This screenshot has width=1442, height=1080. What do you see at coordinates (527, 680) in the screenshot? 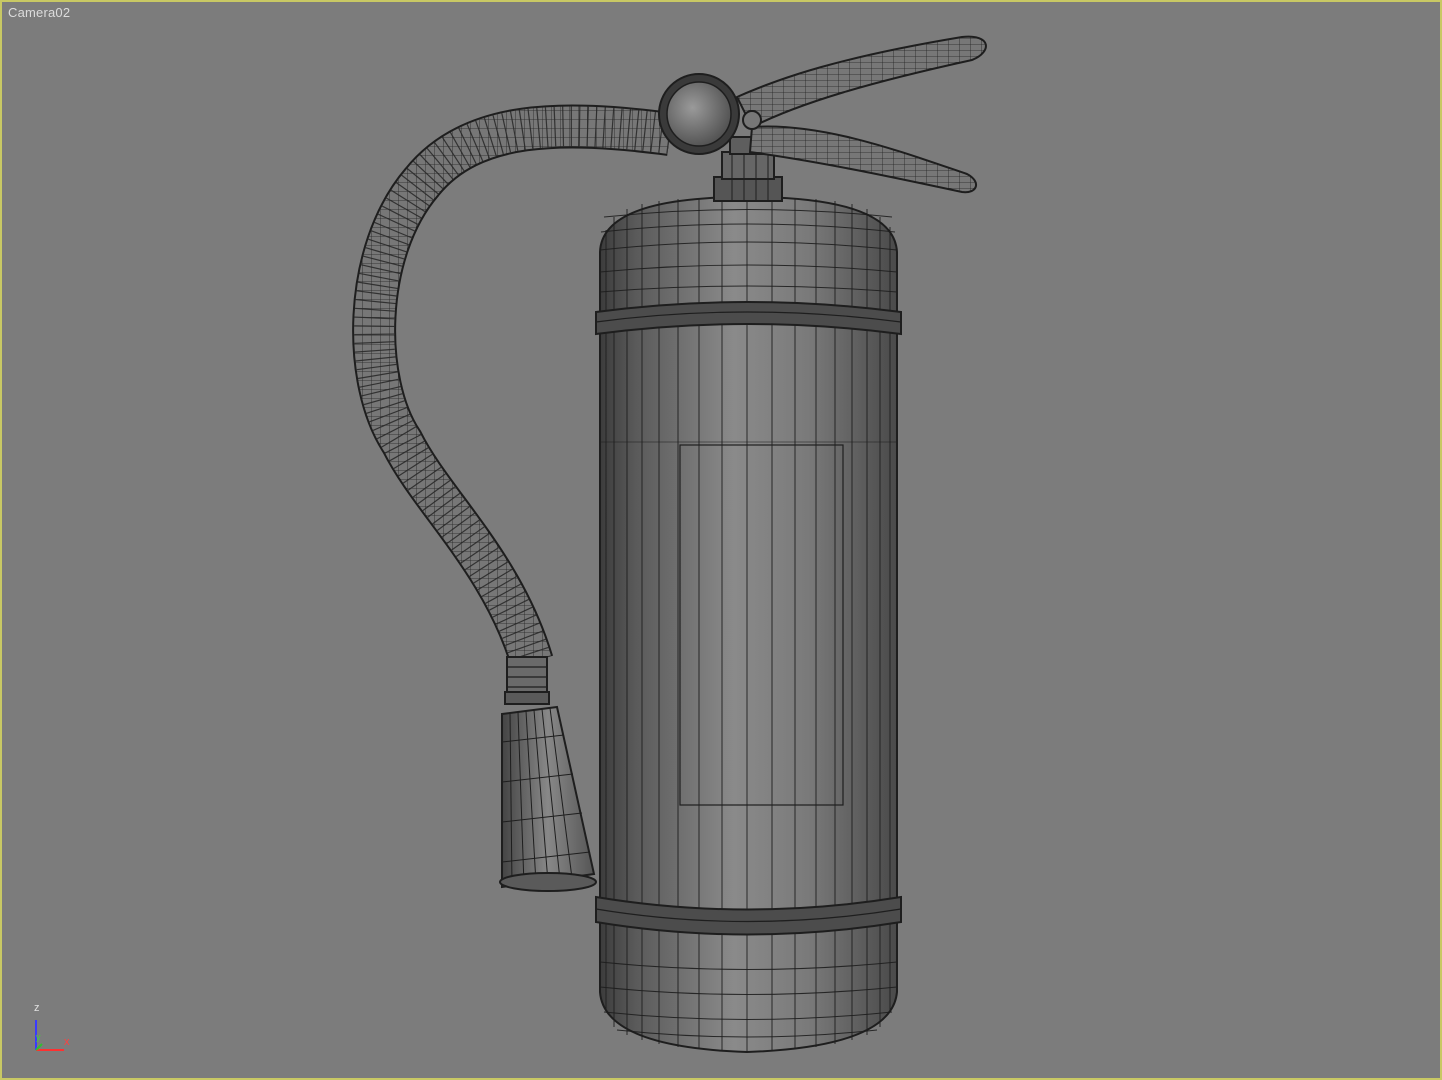
I see `hose-ferrule` at bounding box center [527, 680].